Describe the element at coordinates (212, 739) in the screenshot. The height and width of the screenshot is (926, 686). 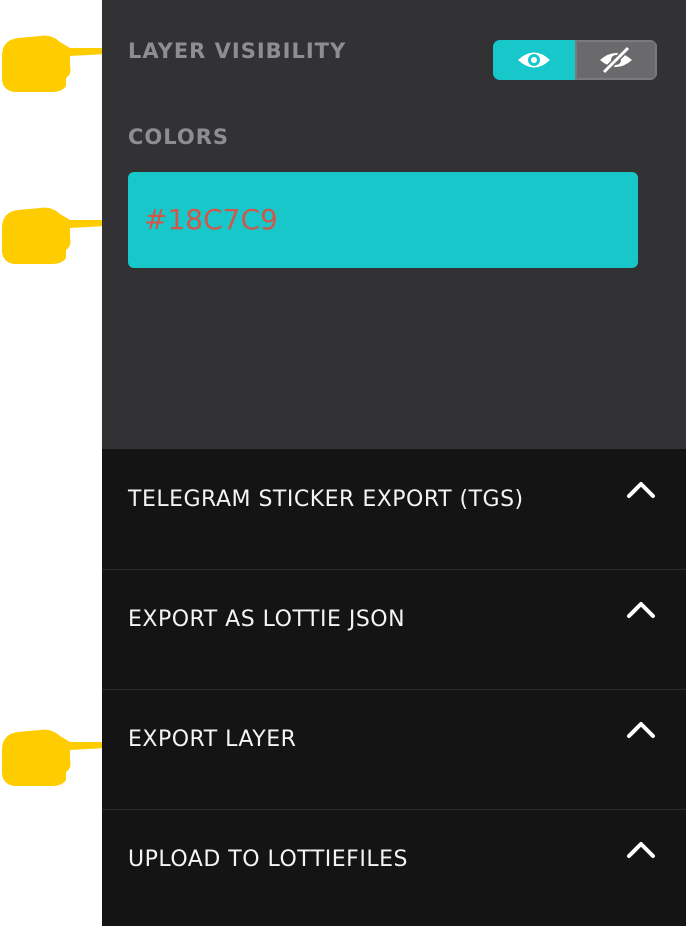
I see `export-section-label: EXPORT LAYER` at that location.